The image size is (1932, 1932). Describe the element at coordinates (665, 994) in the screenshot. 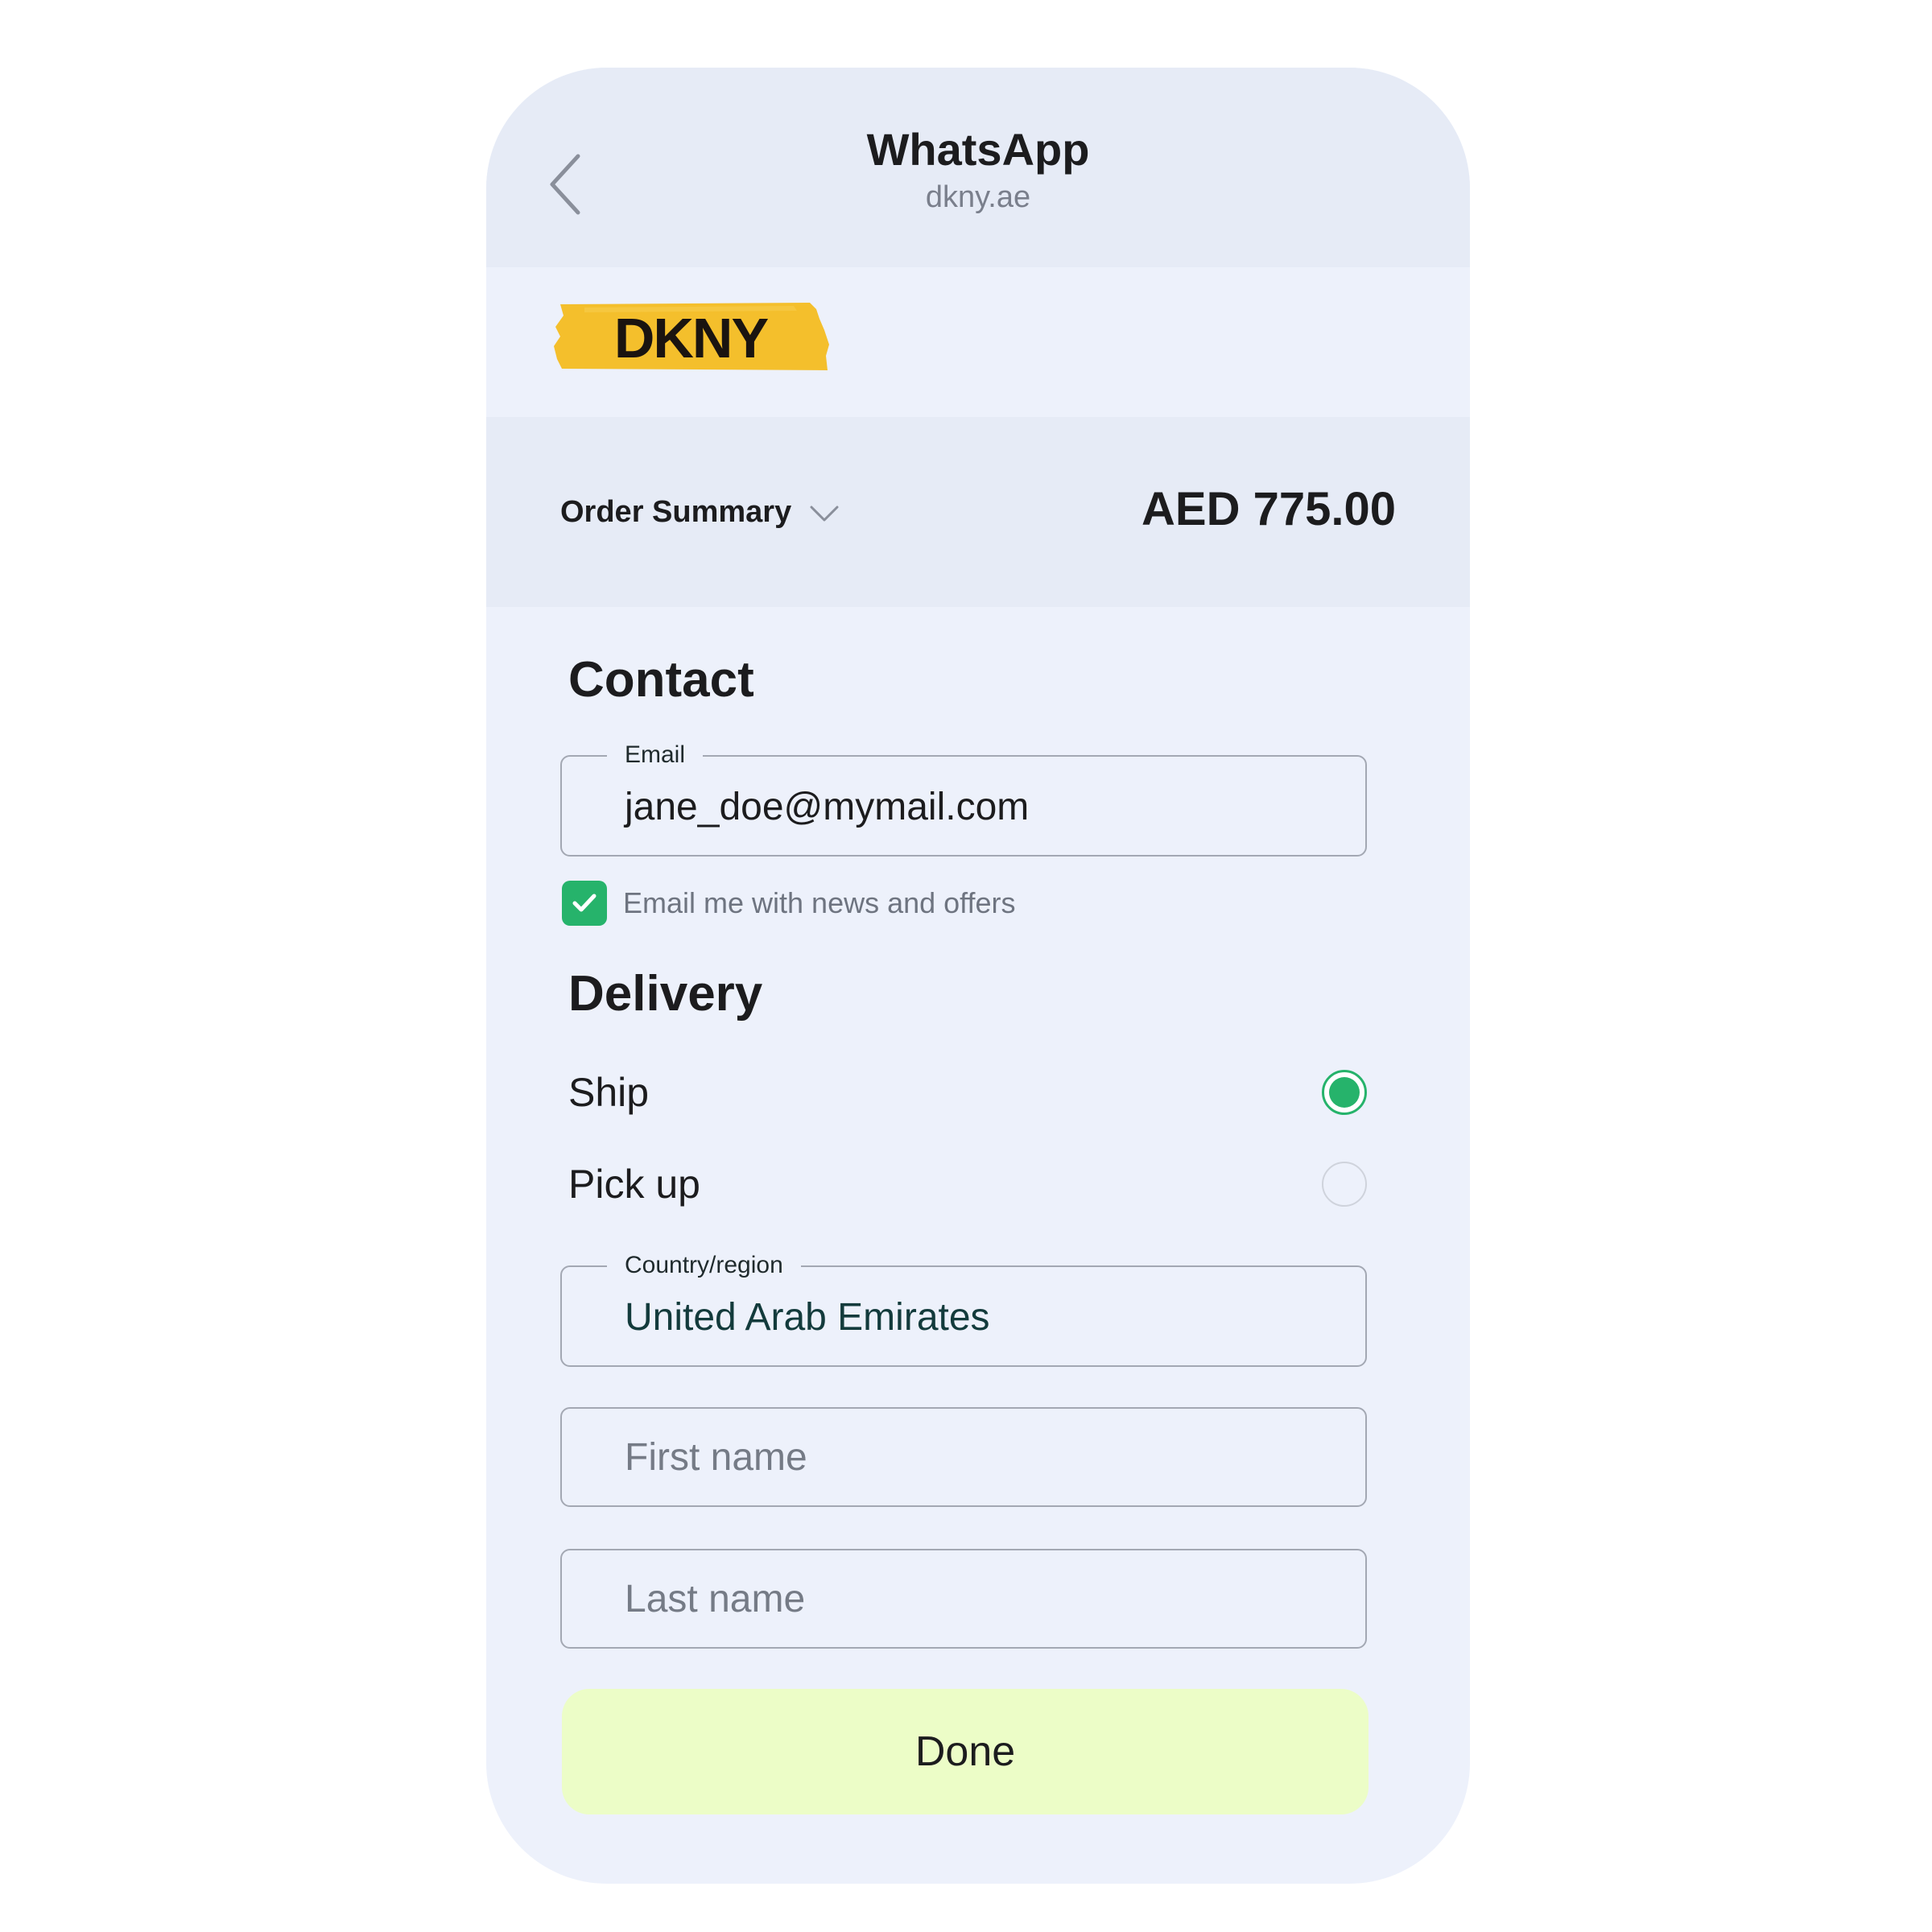

I see `delivery-heading: Delivery` at that location.